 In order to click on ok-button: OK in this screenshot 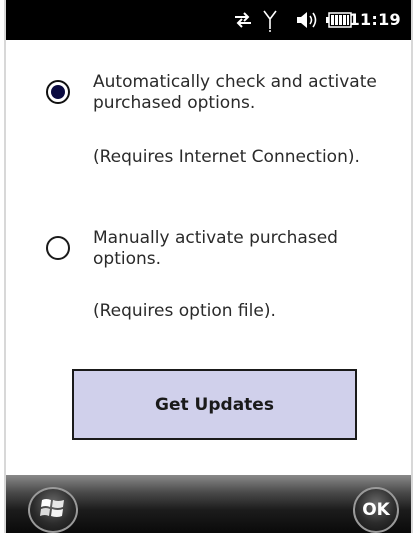, I will do `click(376, 510)`.